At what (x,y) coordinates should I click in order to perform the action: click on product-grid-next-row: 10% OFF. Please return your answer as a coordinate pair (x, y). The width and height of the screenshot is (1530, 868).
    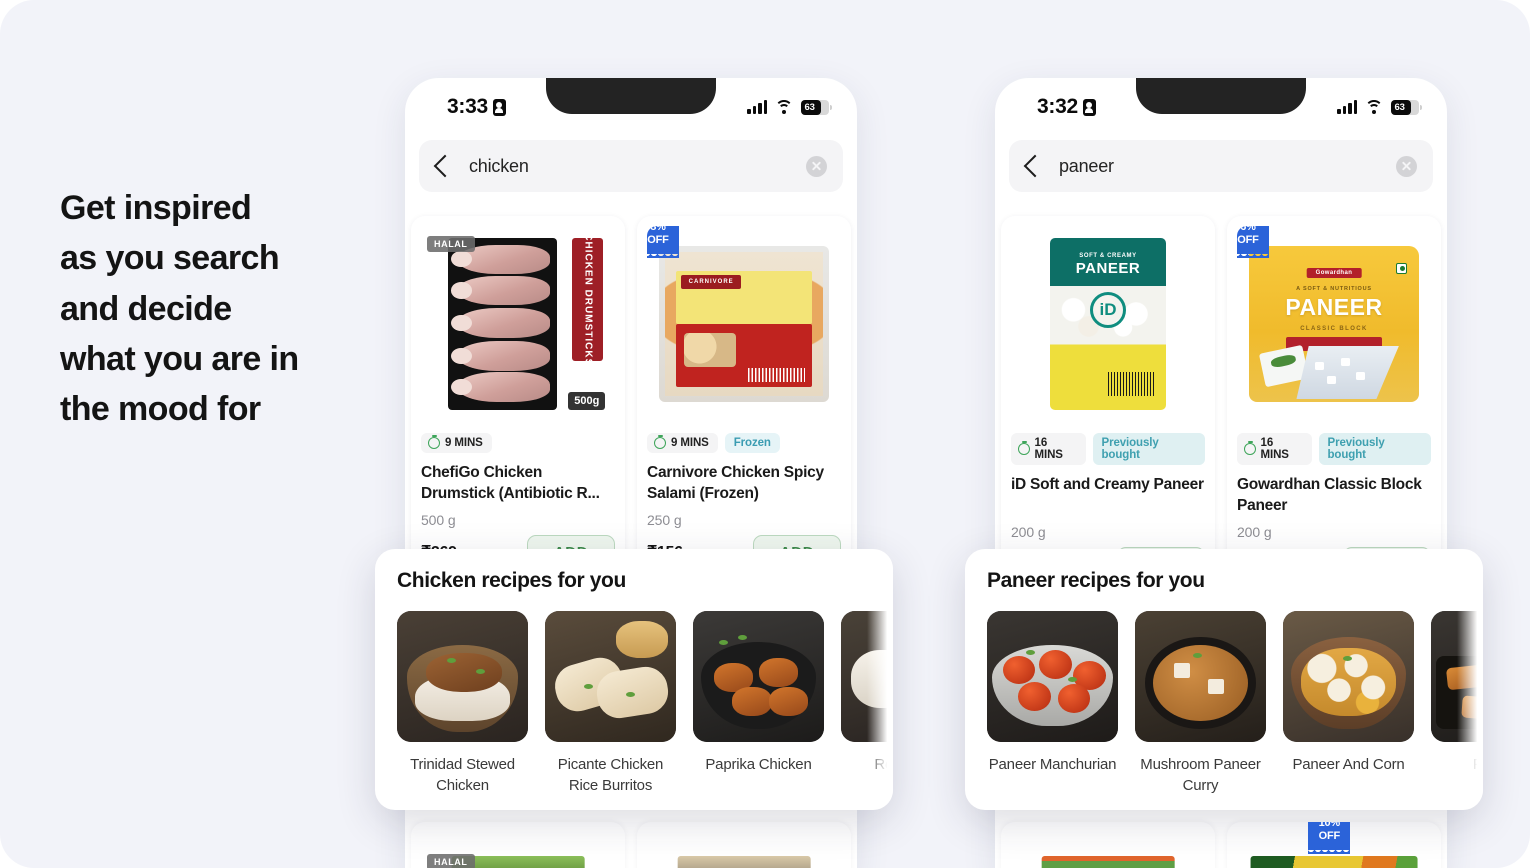
    Looking at the image, I should click on (1221, 845).